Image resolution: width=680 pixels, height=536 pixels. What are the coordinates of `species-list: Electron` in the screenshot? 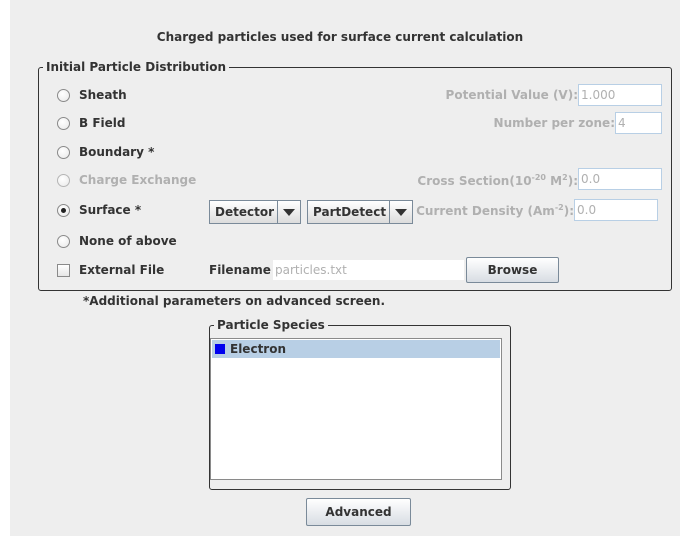 It's located at (356, 409).